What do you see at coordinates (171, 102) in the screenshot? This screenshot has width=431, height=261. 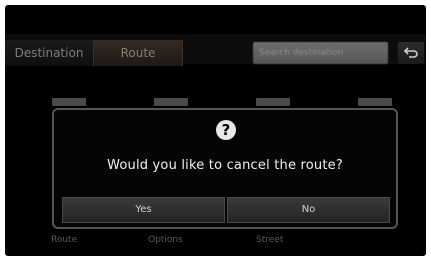 I see `menu-button-options` at bounding box center [171, 102].